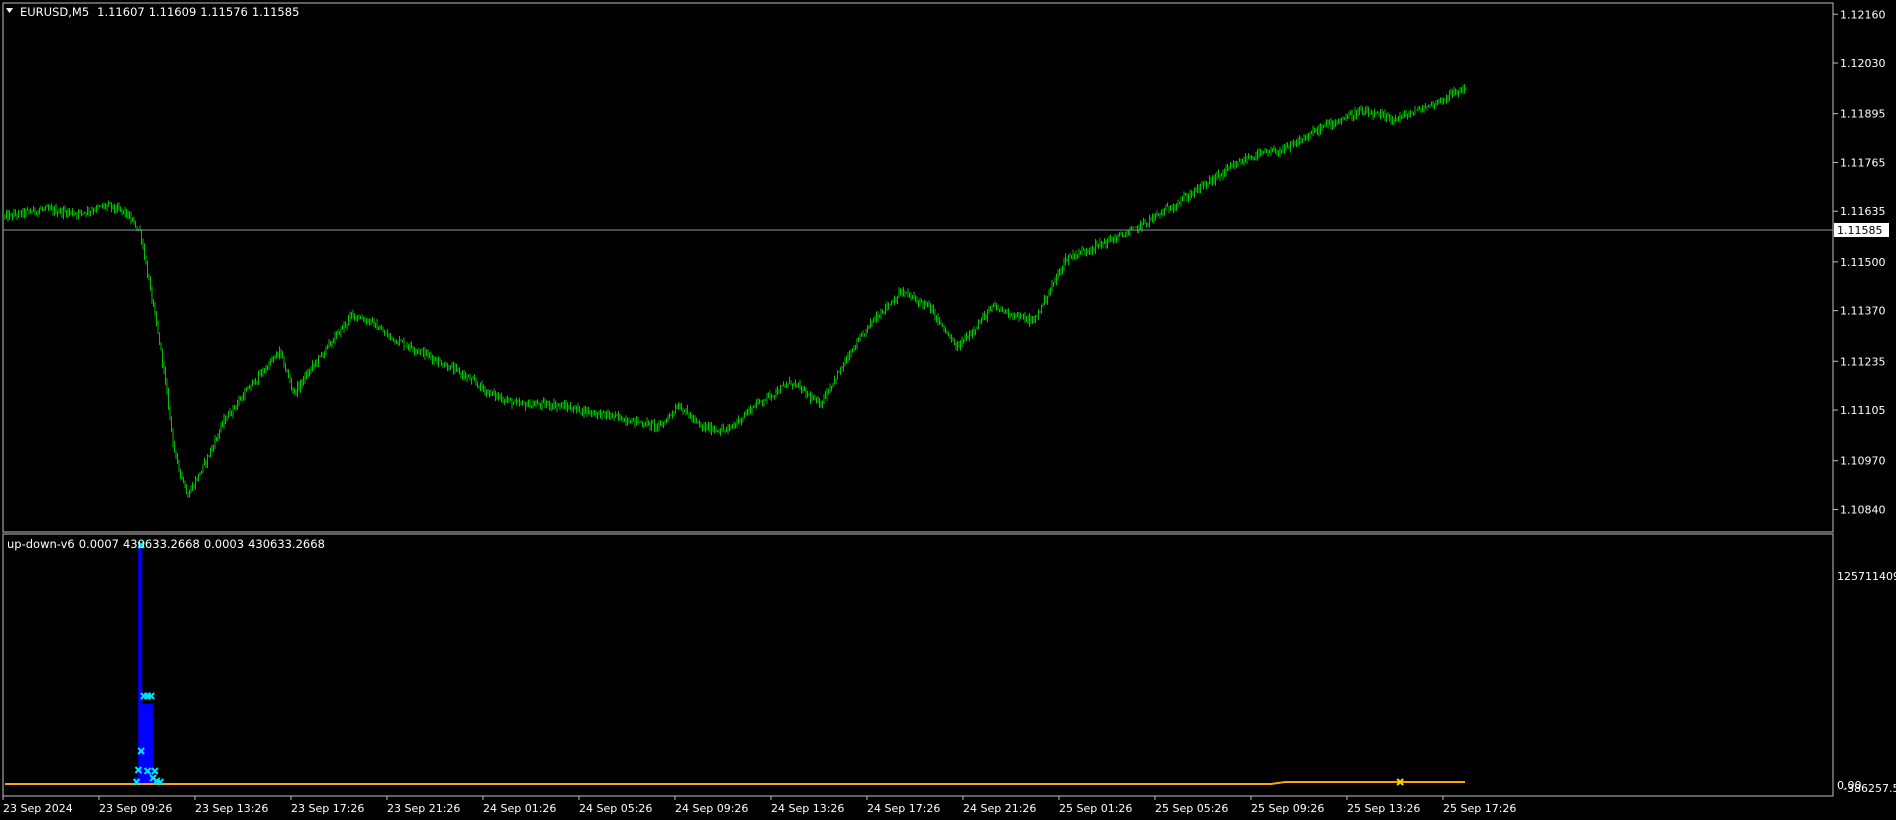 The width and height of the screenshot is (1896, 820). Describe the element at coordinates (1869, 788) in the screenshot. I see `indicator-scale-bottom: -386257.5` at that location.